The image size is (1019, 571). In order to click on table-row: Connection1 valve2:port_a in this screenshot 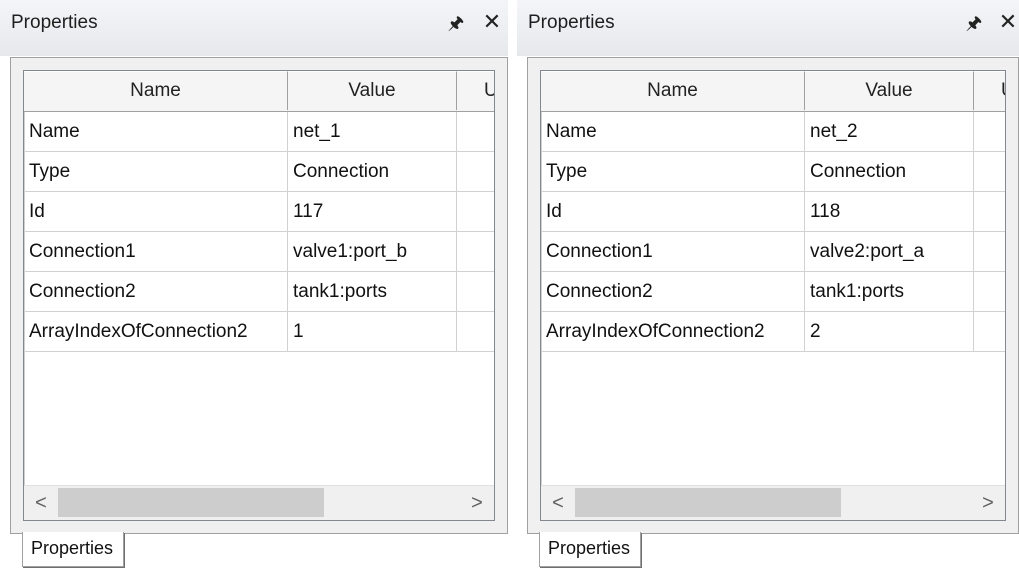, I will do `click(773, 252)`.